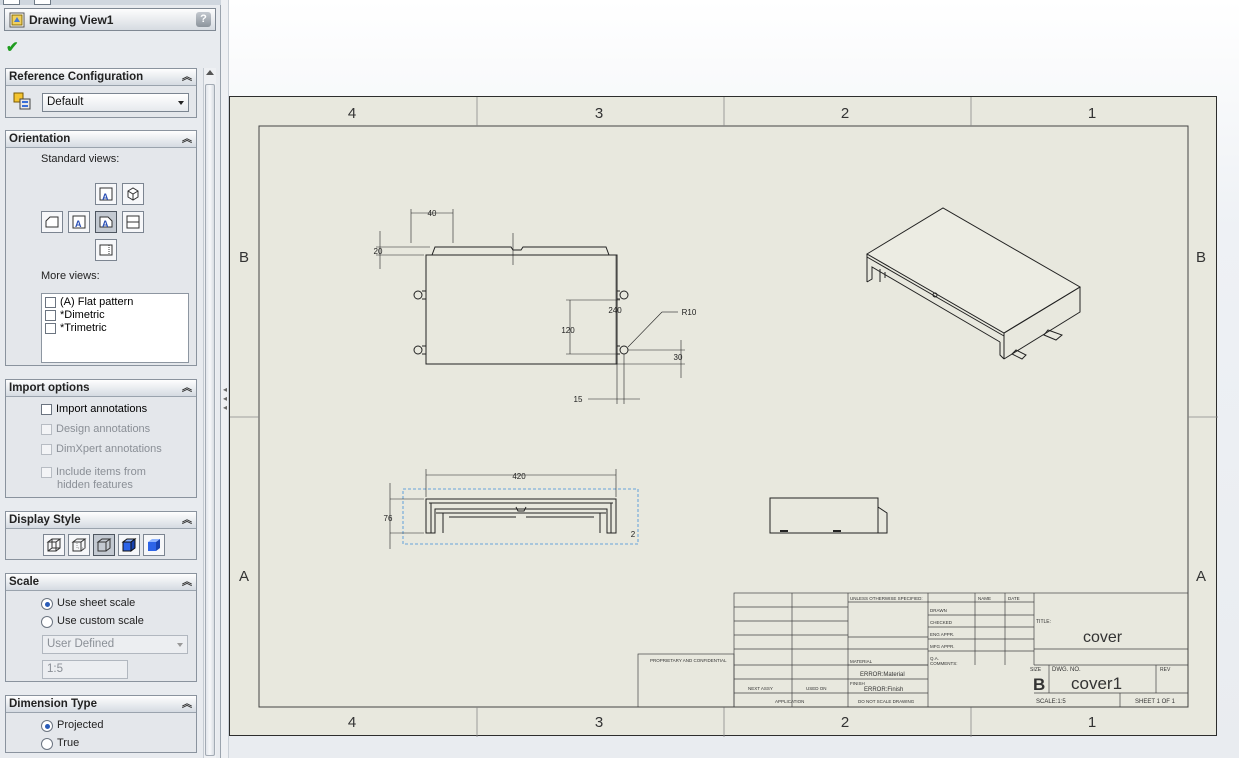  What do you see at coordinates (181, 103) in the screenshot?
I see `chevron-down-icon` at bounding box center [181, 103].